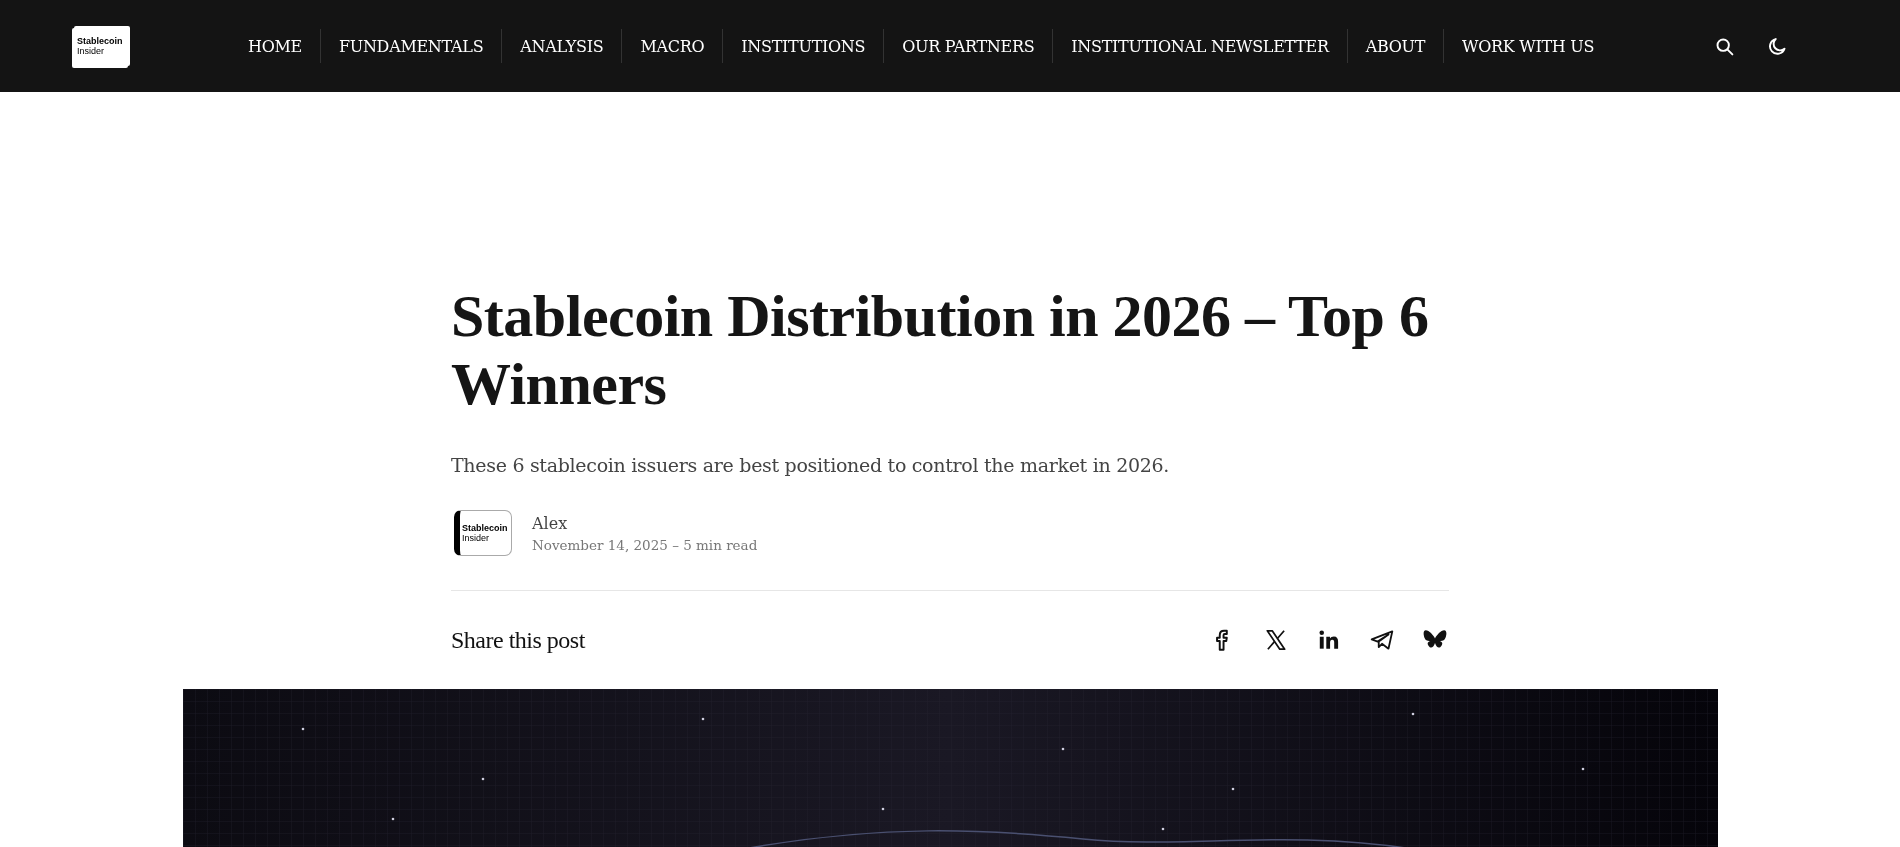 Image resolution: width=1900 pixels, height=847 pixels. Describe the element at coordinates (562, 46) in the screenshot. I see `nav-link: ANALYSIS` at that location.